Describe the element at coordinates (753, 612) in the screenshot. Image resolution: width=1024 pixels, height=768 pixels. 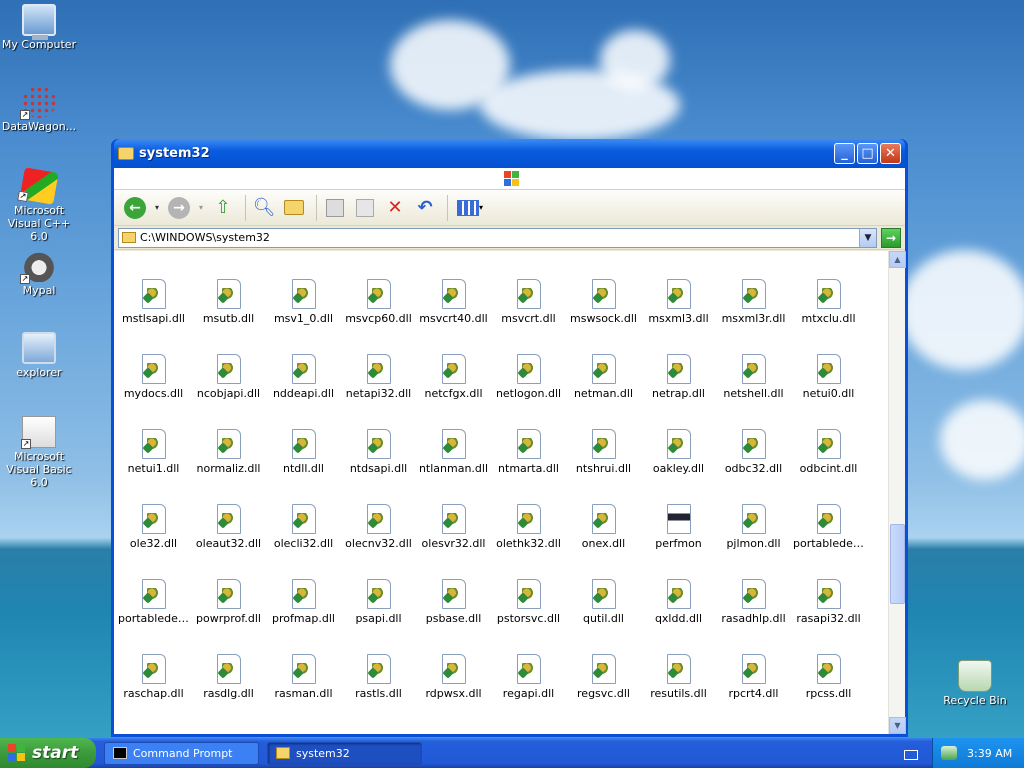
I see `file-item: rasadhlp.dll` at that location.